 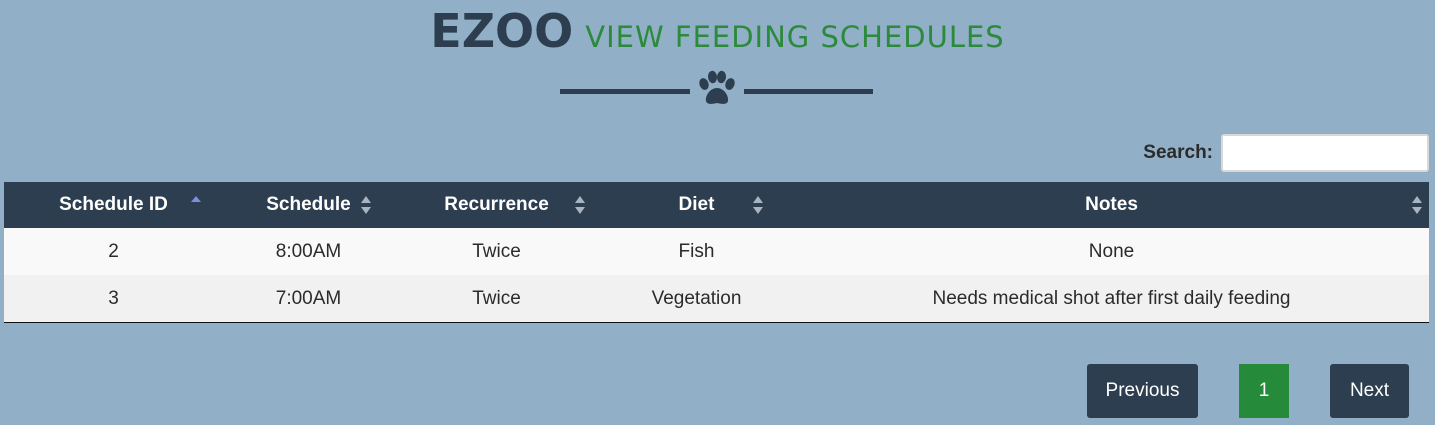 I want to click on cell-schedule-id: 2, so click(x=113, y=251).